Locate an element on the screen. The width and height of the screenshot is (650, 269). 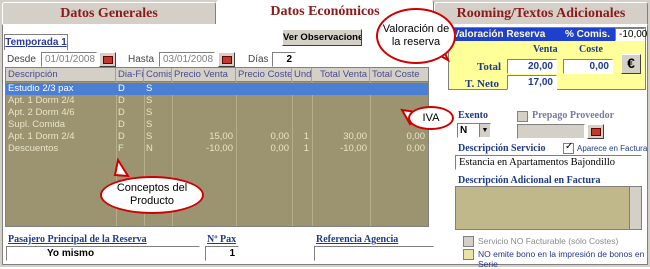
callout-conceptos: Conceptos del Producto is located at coordinates (152, 195).